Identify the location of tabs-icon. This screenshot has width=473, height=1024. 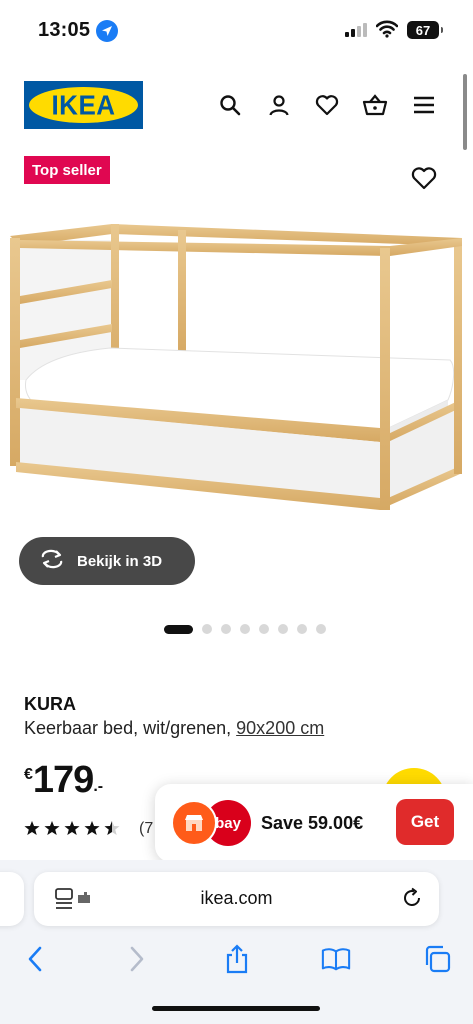
(437, 959).